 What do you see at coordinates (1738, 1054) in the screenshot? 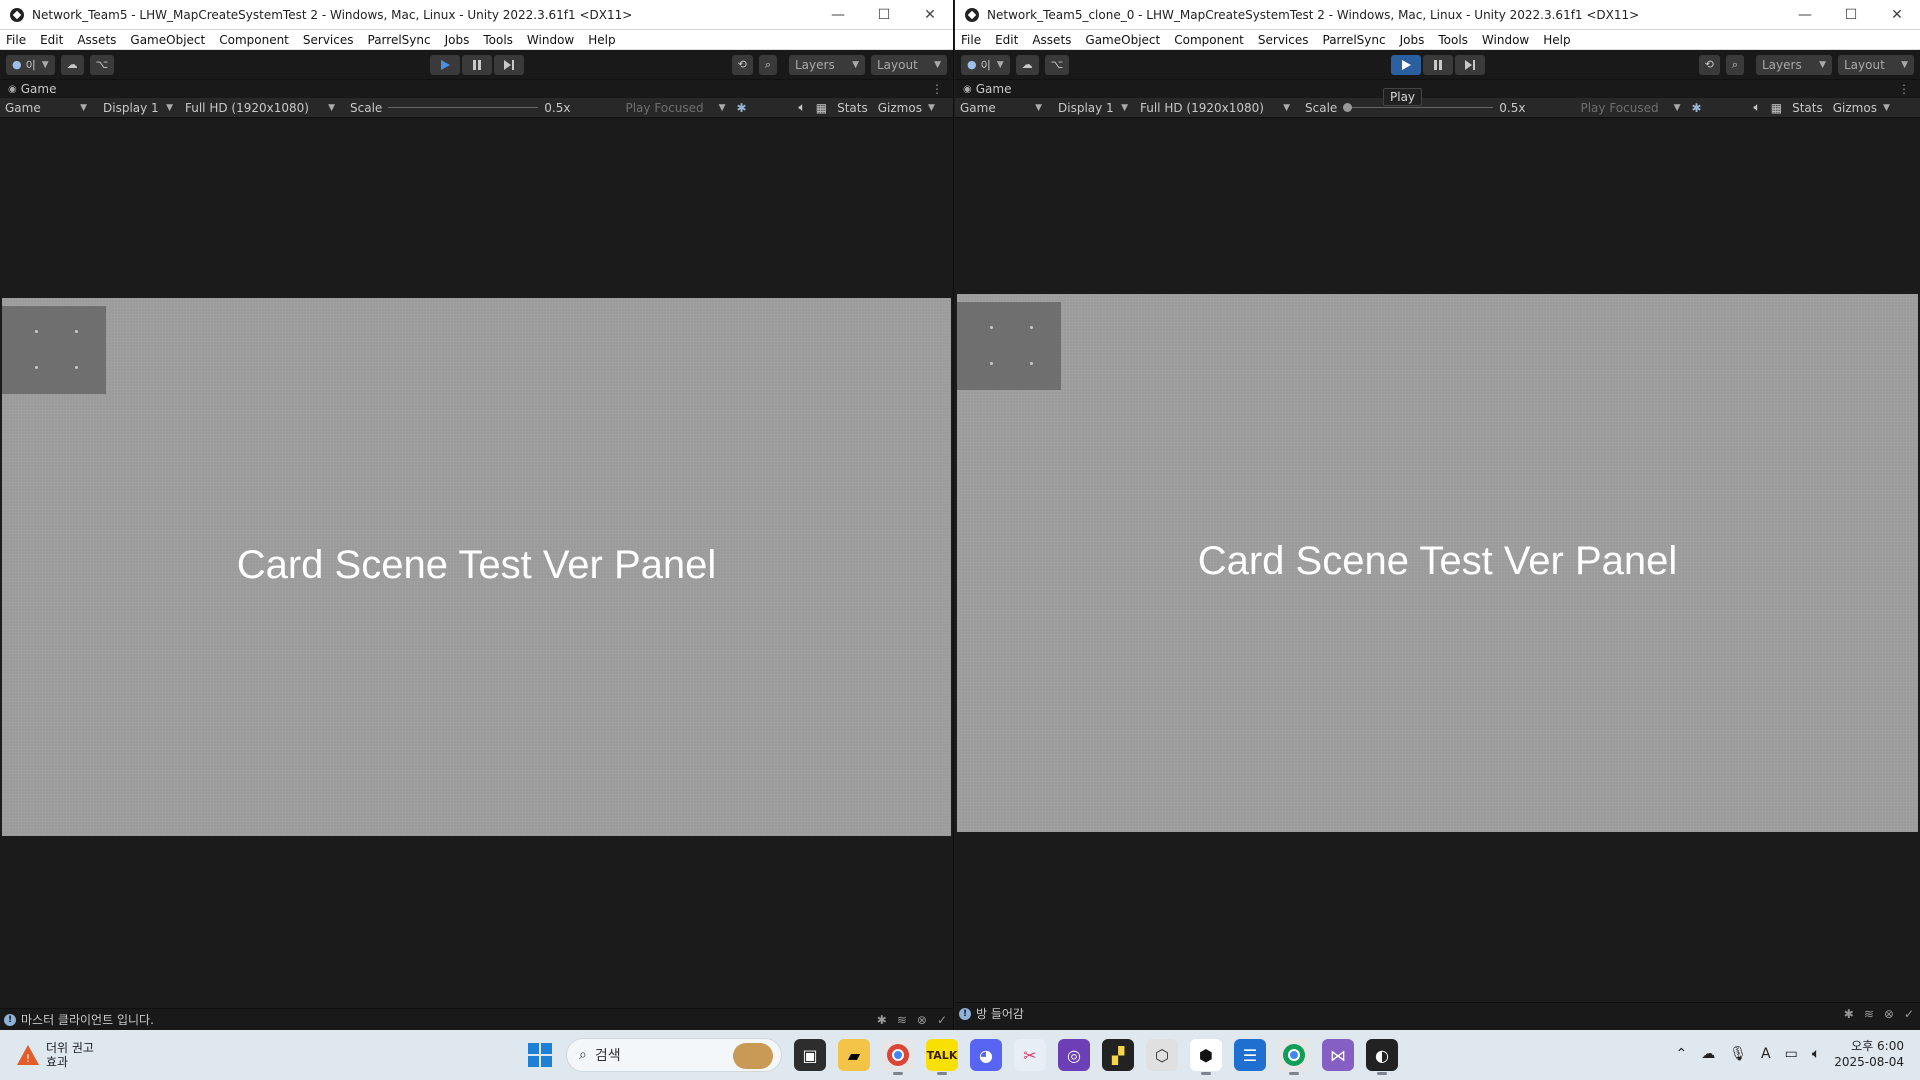
I see `microphone-icon: 🎙︎` at bounding box center [1738, 1054].